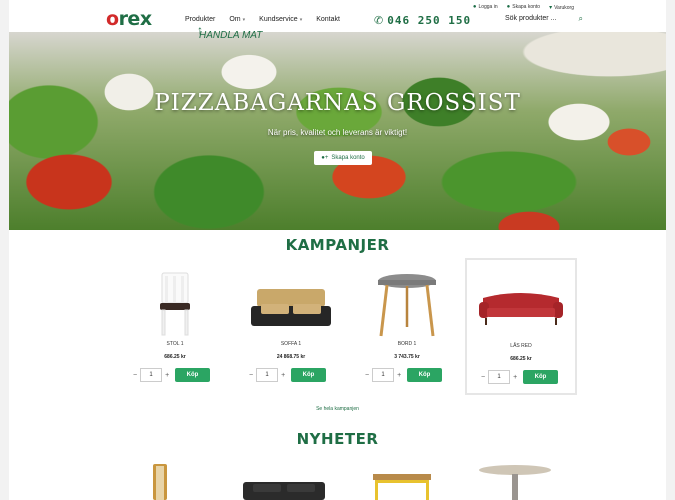 The image size is (675, 500). I want to click on main-nav: Produkter Om ▾ Kundservice ▾ Kontakt, so click(262, 19).